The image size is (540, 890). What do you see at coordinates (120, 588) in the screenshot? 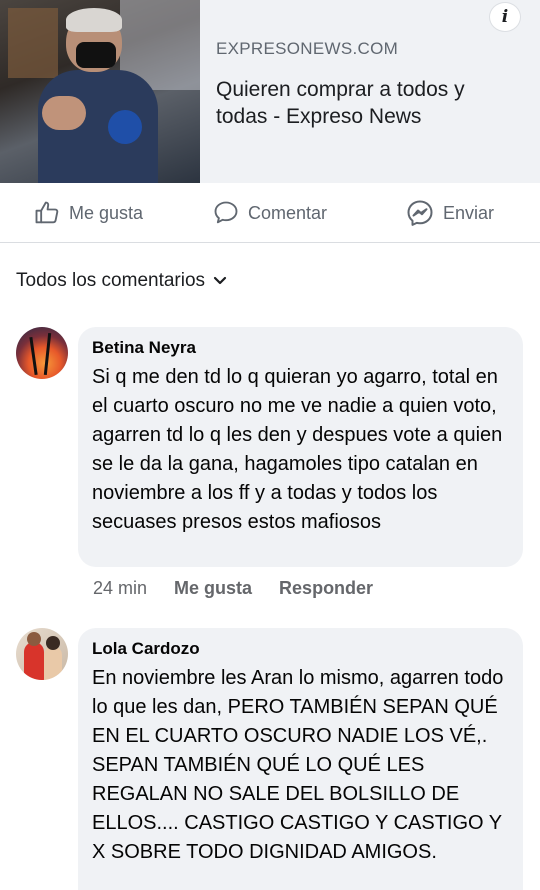
I see `comment-timestamp: 24 min` at bounding box center [120, 588].